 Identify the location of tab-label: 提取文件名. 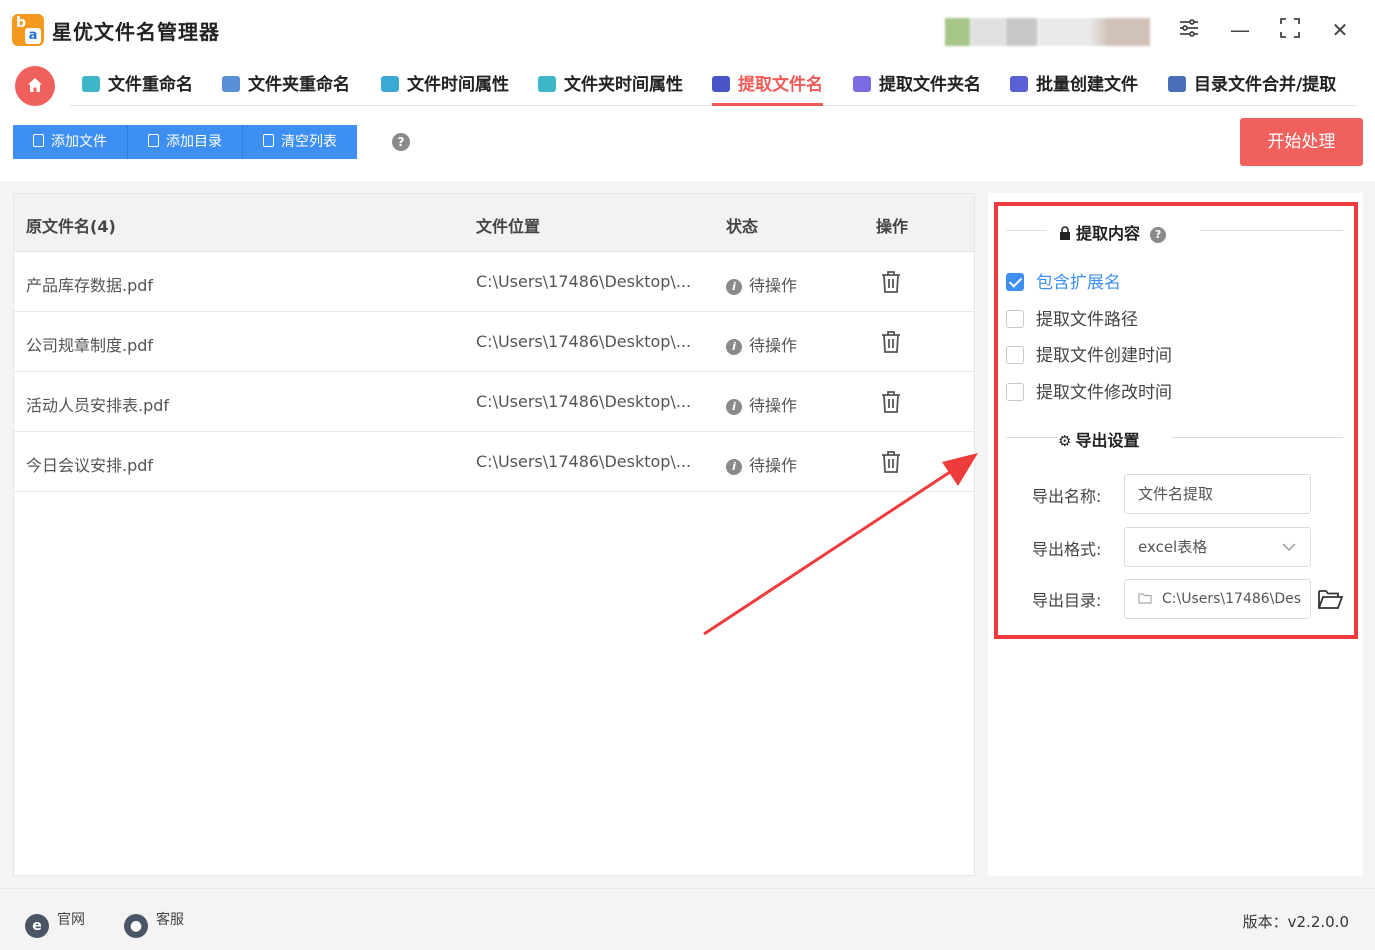
(780, 85).